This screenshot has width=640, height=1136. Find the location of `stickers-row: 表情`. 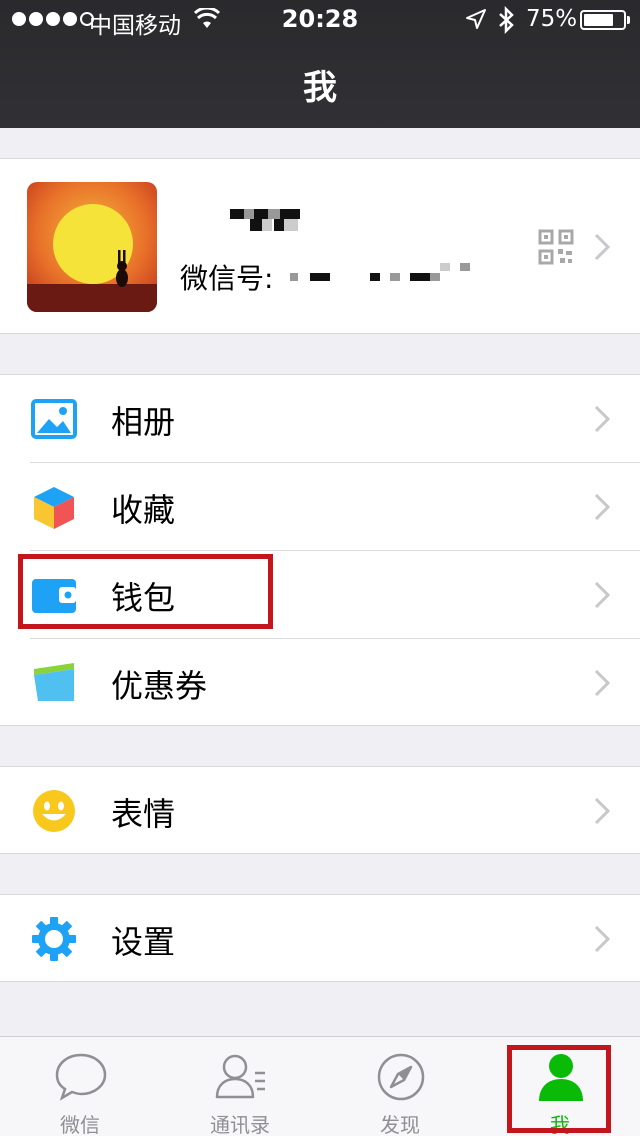

stickers-row: 表情 is located at coordinates (320, 811).